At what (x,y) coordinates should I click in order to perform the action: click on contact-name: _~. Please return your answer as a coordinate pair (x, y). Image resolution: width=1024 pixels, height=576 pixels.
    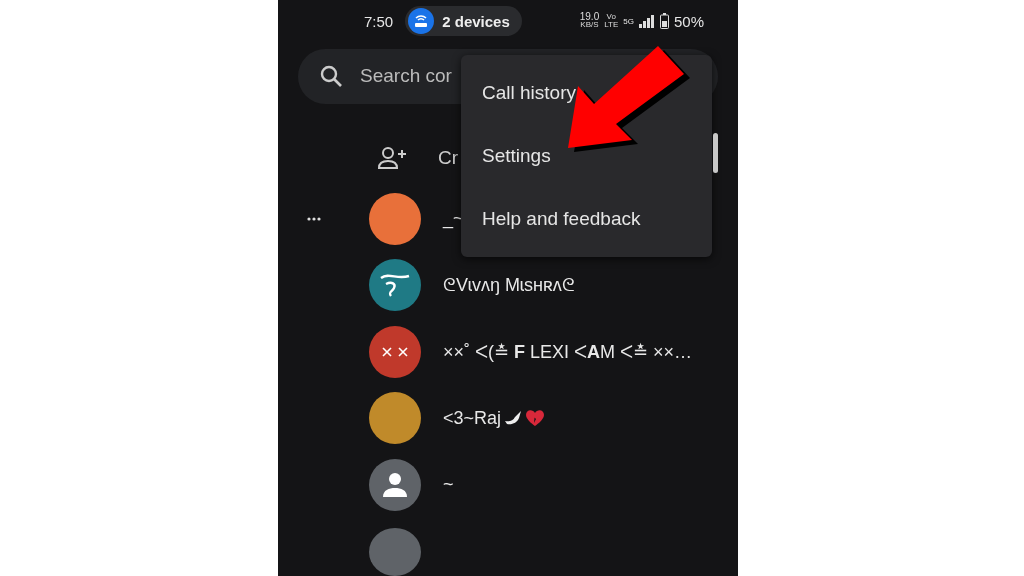
    Looking at the image, I should click on (453, 219).